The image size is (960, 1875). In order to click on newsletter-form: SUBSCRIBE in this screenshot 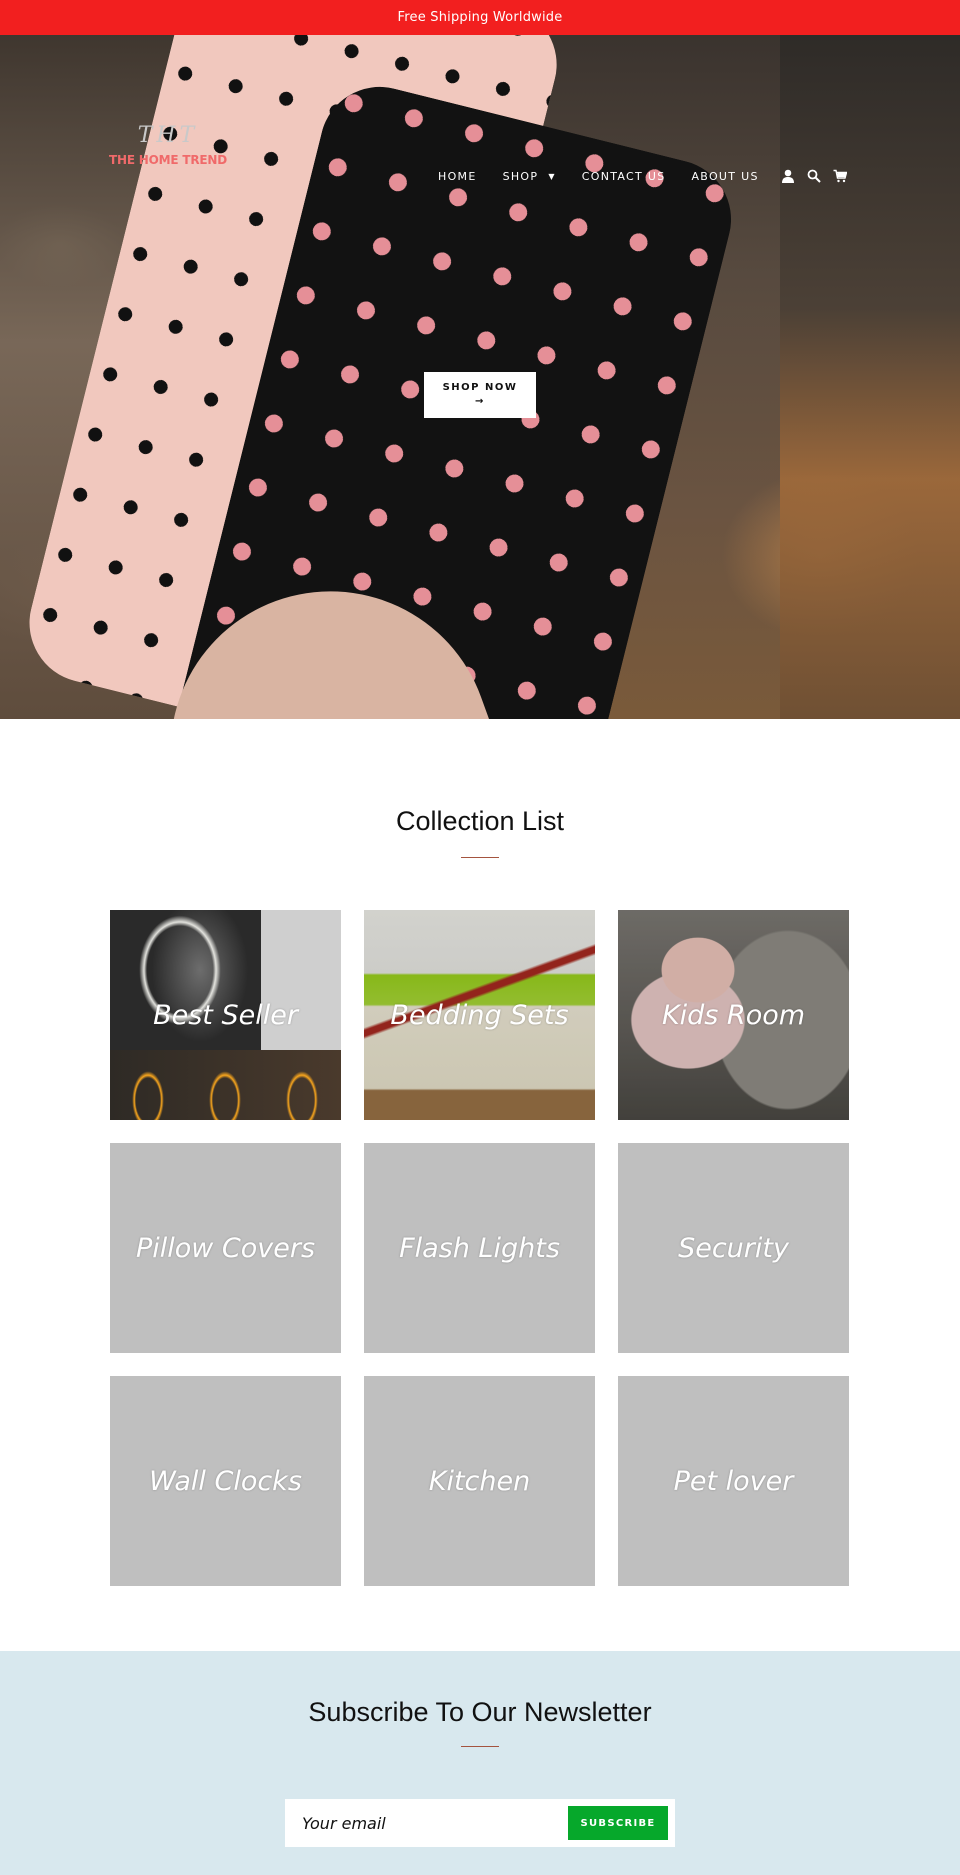, I will do `click(480, 1823)`.